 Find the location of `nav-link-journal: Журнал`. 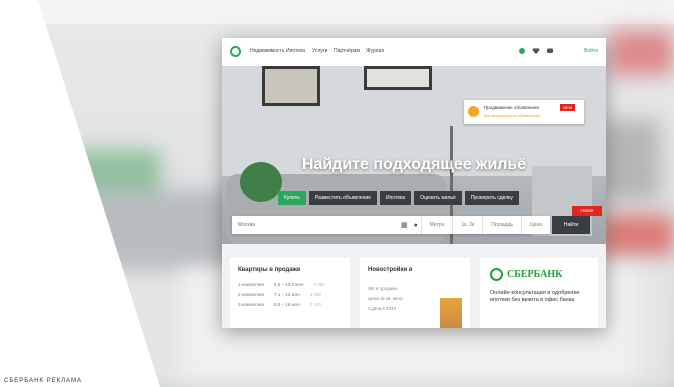

nav-link-journal: Журнал is located at coordinates (375, 51).